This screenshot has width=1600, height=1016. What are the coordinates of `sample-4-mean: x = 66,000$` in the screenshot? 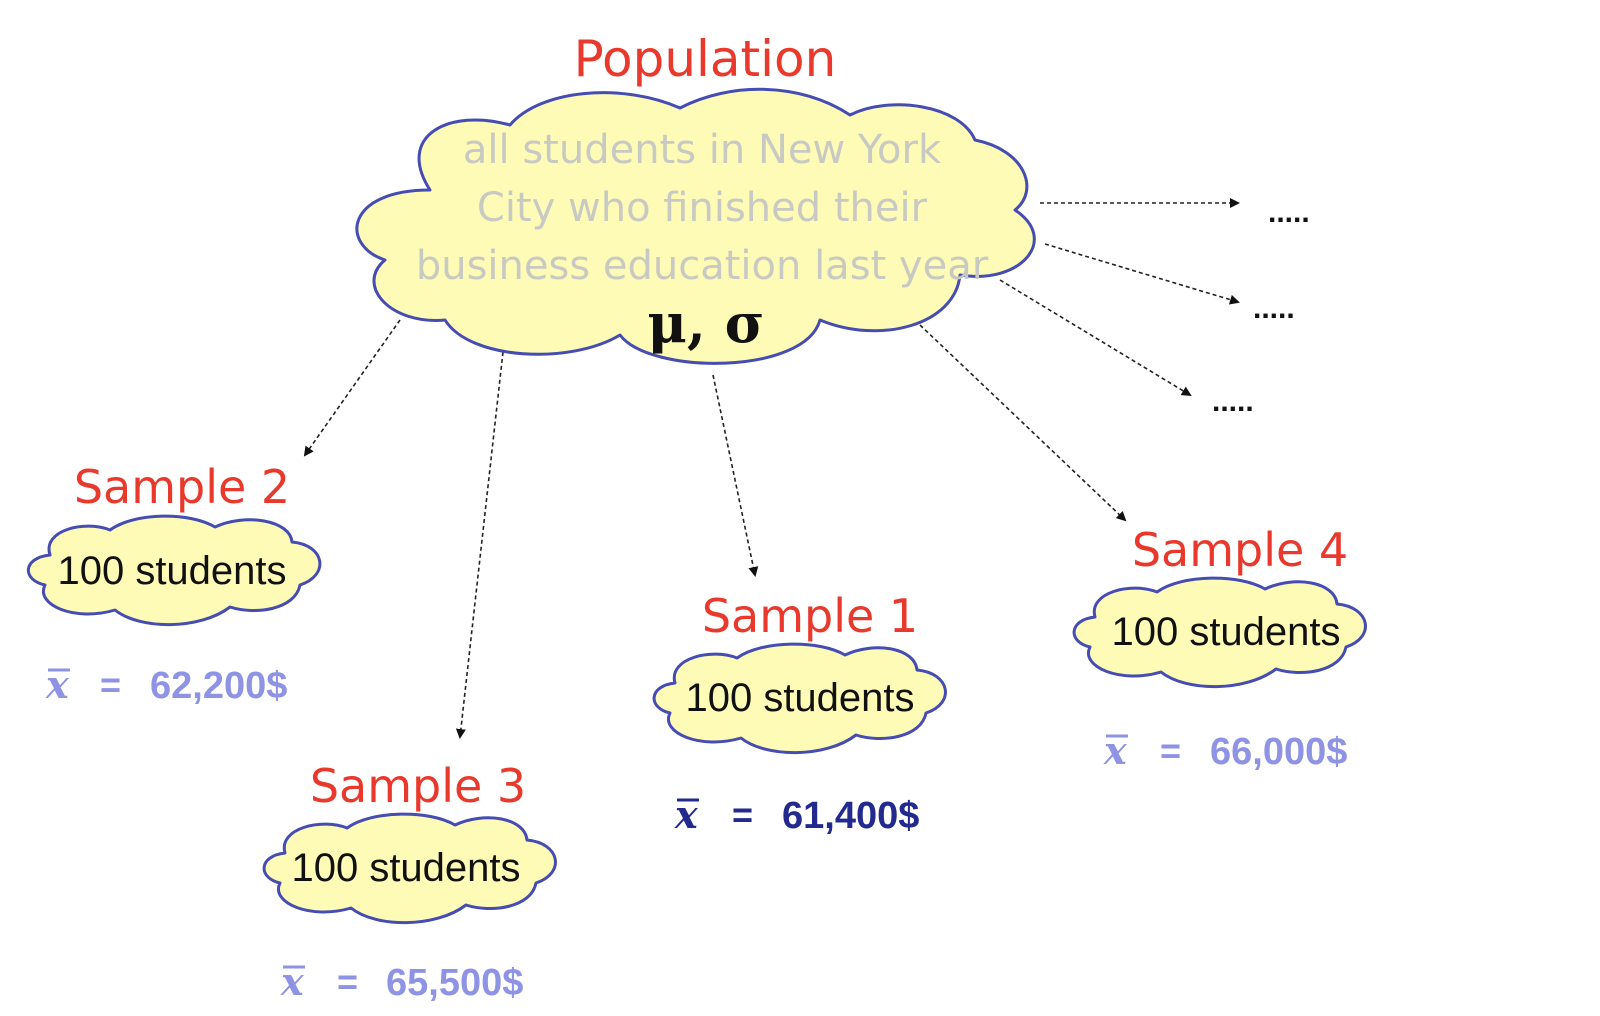 It's located at (1225, 750).